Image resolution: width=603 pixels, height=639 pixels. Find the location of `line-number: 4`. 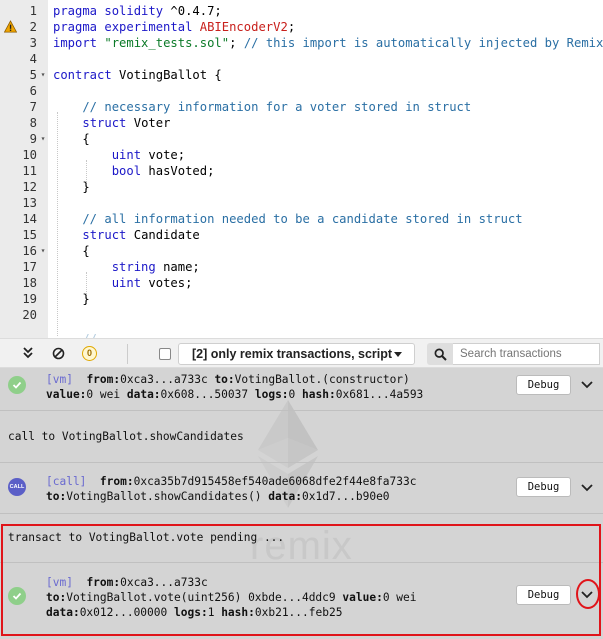

line-number: 4 is located at coordinates (33, 59).